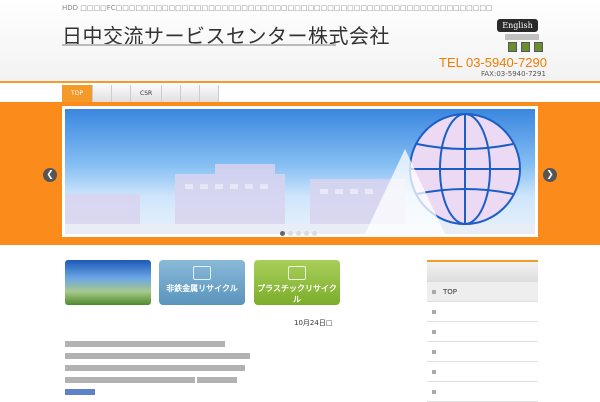 The width and height of the screenshot is (600, 402). What do you see at coordinates (202, 282) in the screenshot?
I see `nonferrous-recycling-button: 非鉄金属リサイクル` at bounding box center [202, 282].